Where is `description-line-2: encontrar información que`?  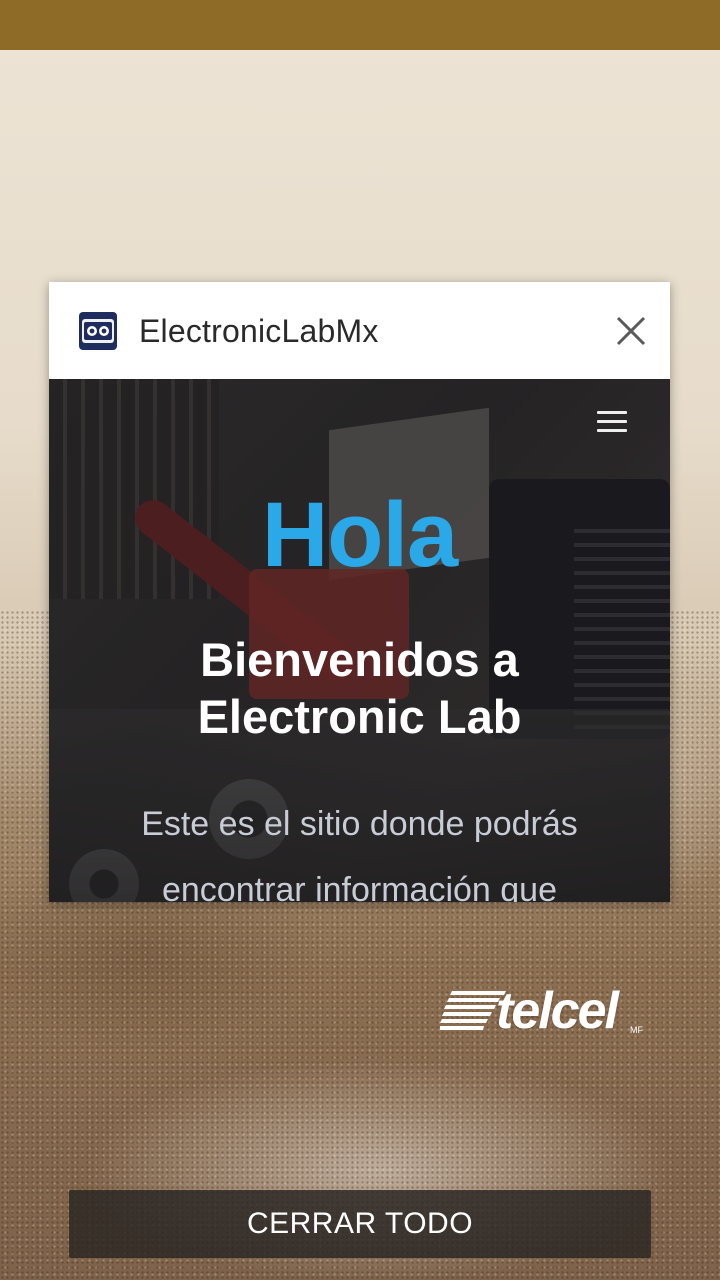 description-line-2: encontrar información que is located at coordinates (359, 886).